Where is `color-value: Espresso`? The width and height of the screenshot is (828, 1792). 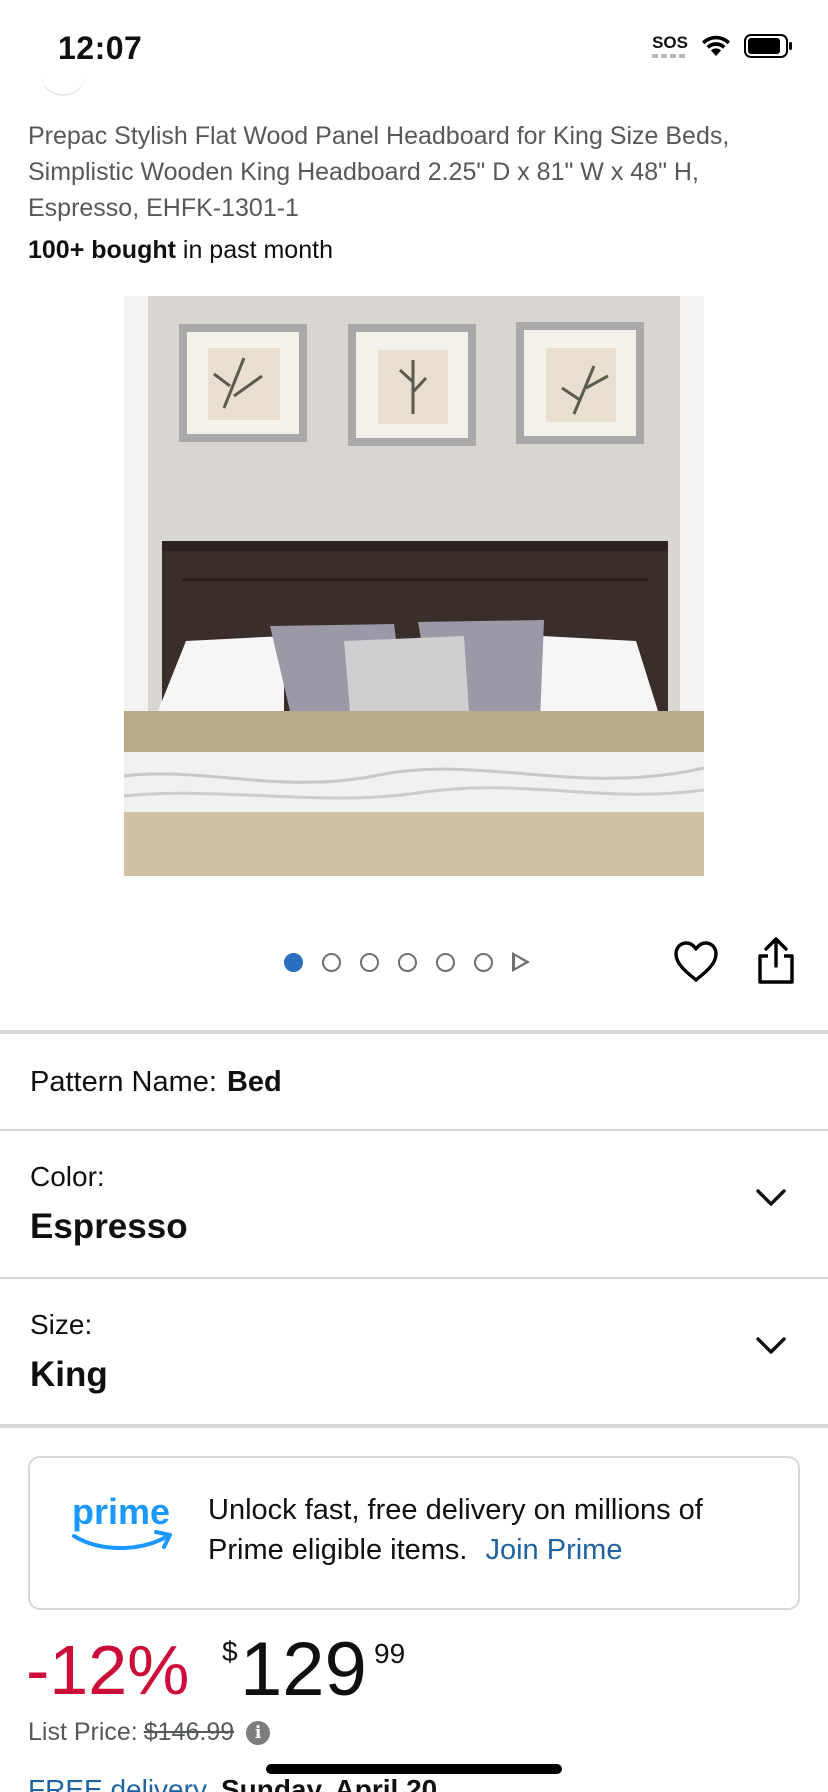 color-value: Espresso is located at coordinates (109, 1226).